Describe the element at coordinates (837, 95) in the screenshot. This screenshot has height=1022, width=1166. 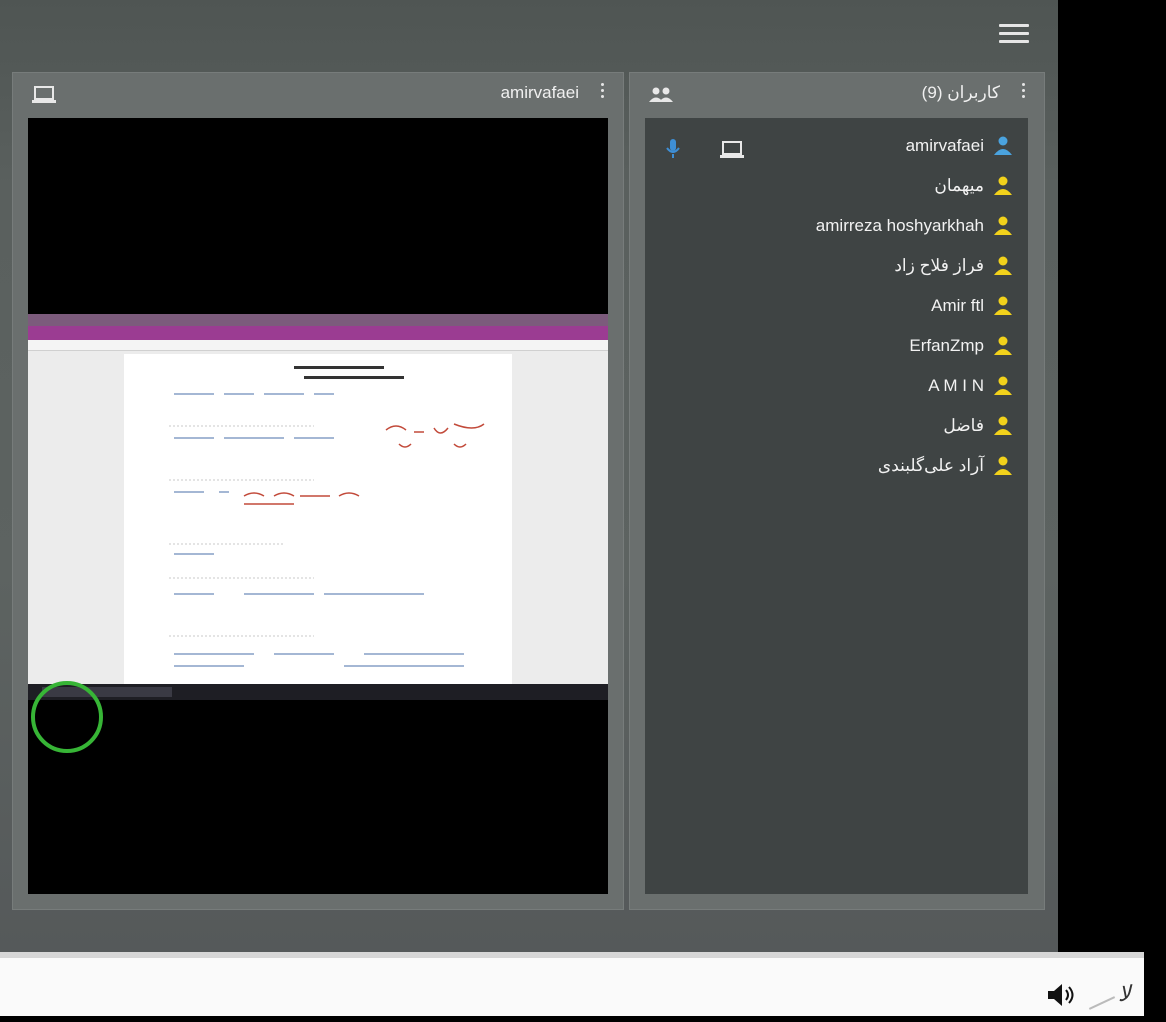
I see `users-header: کاربران (9)` at that location.